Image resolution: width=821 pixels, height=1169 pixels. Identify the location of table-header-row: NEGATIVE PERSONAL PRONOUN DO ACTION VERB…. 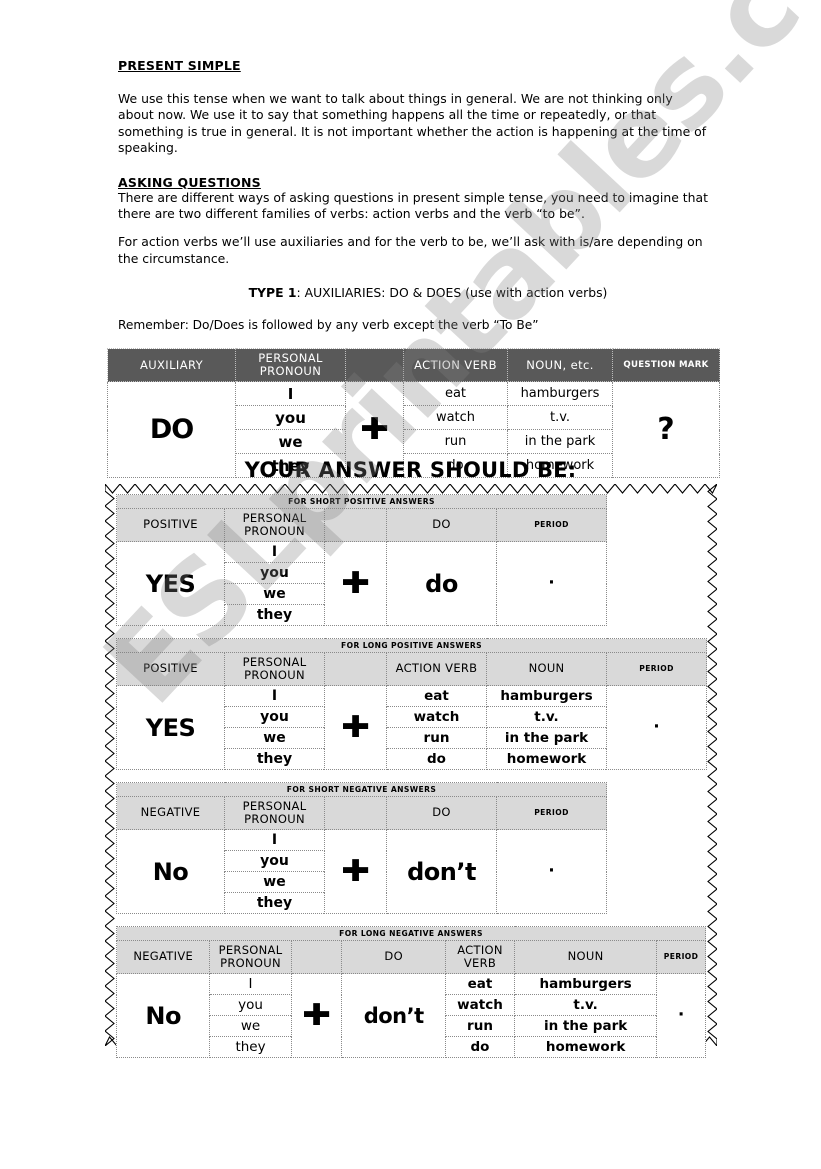
(410, 957).